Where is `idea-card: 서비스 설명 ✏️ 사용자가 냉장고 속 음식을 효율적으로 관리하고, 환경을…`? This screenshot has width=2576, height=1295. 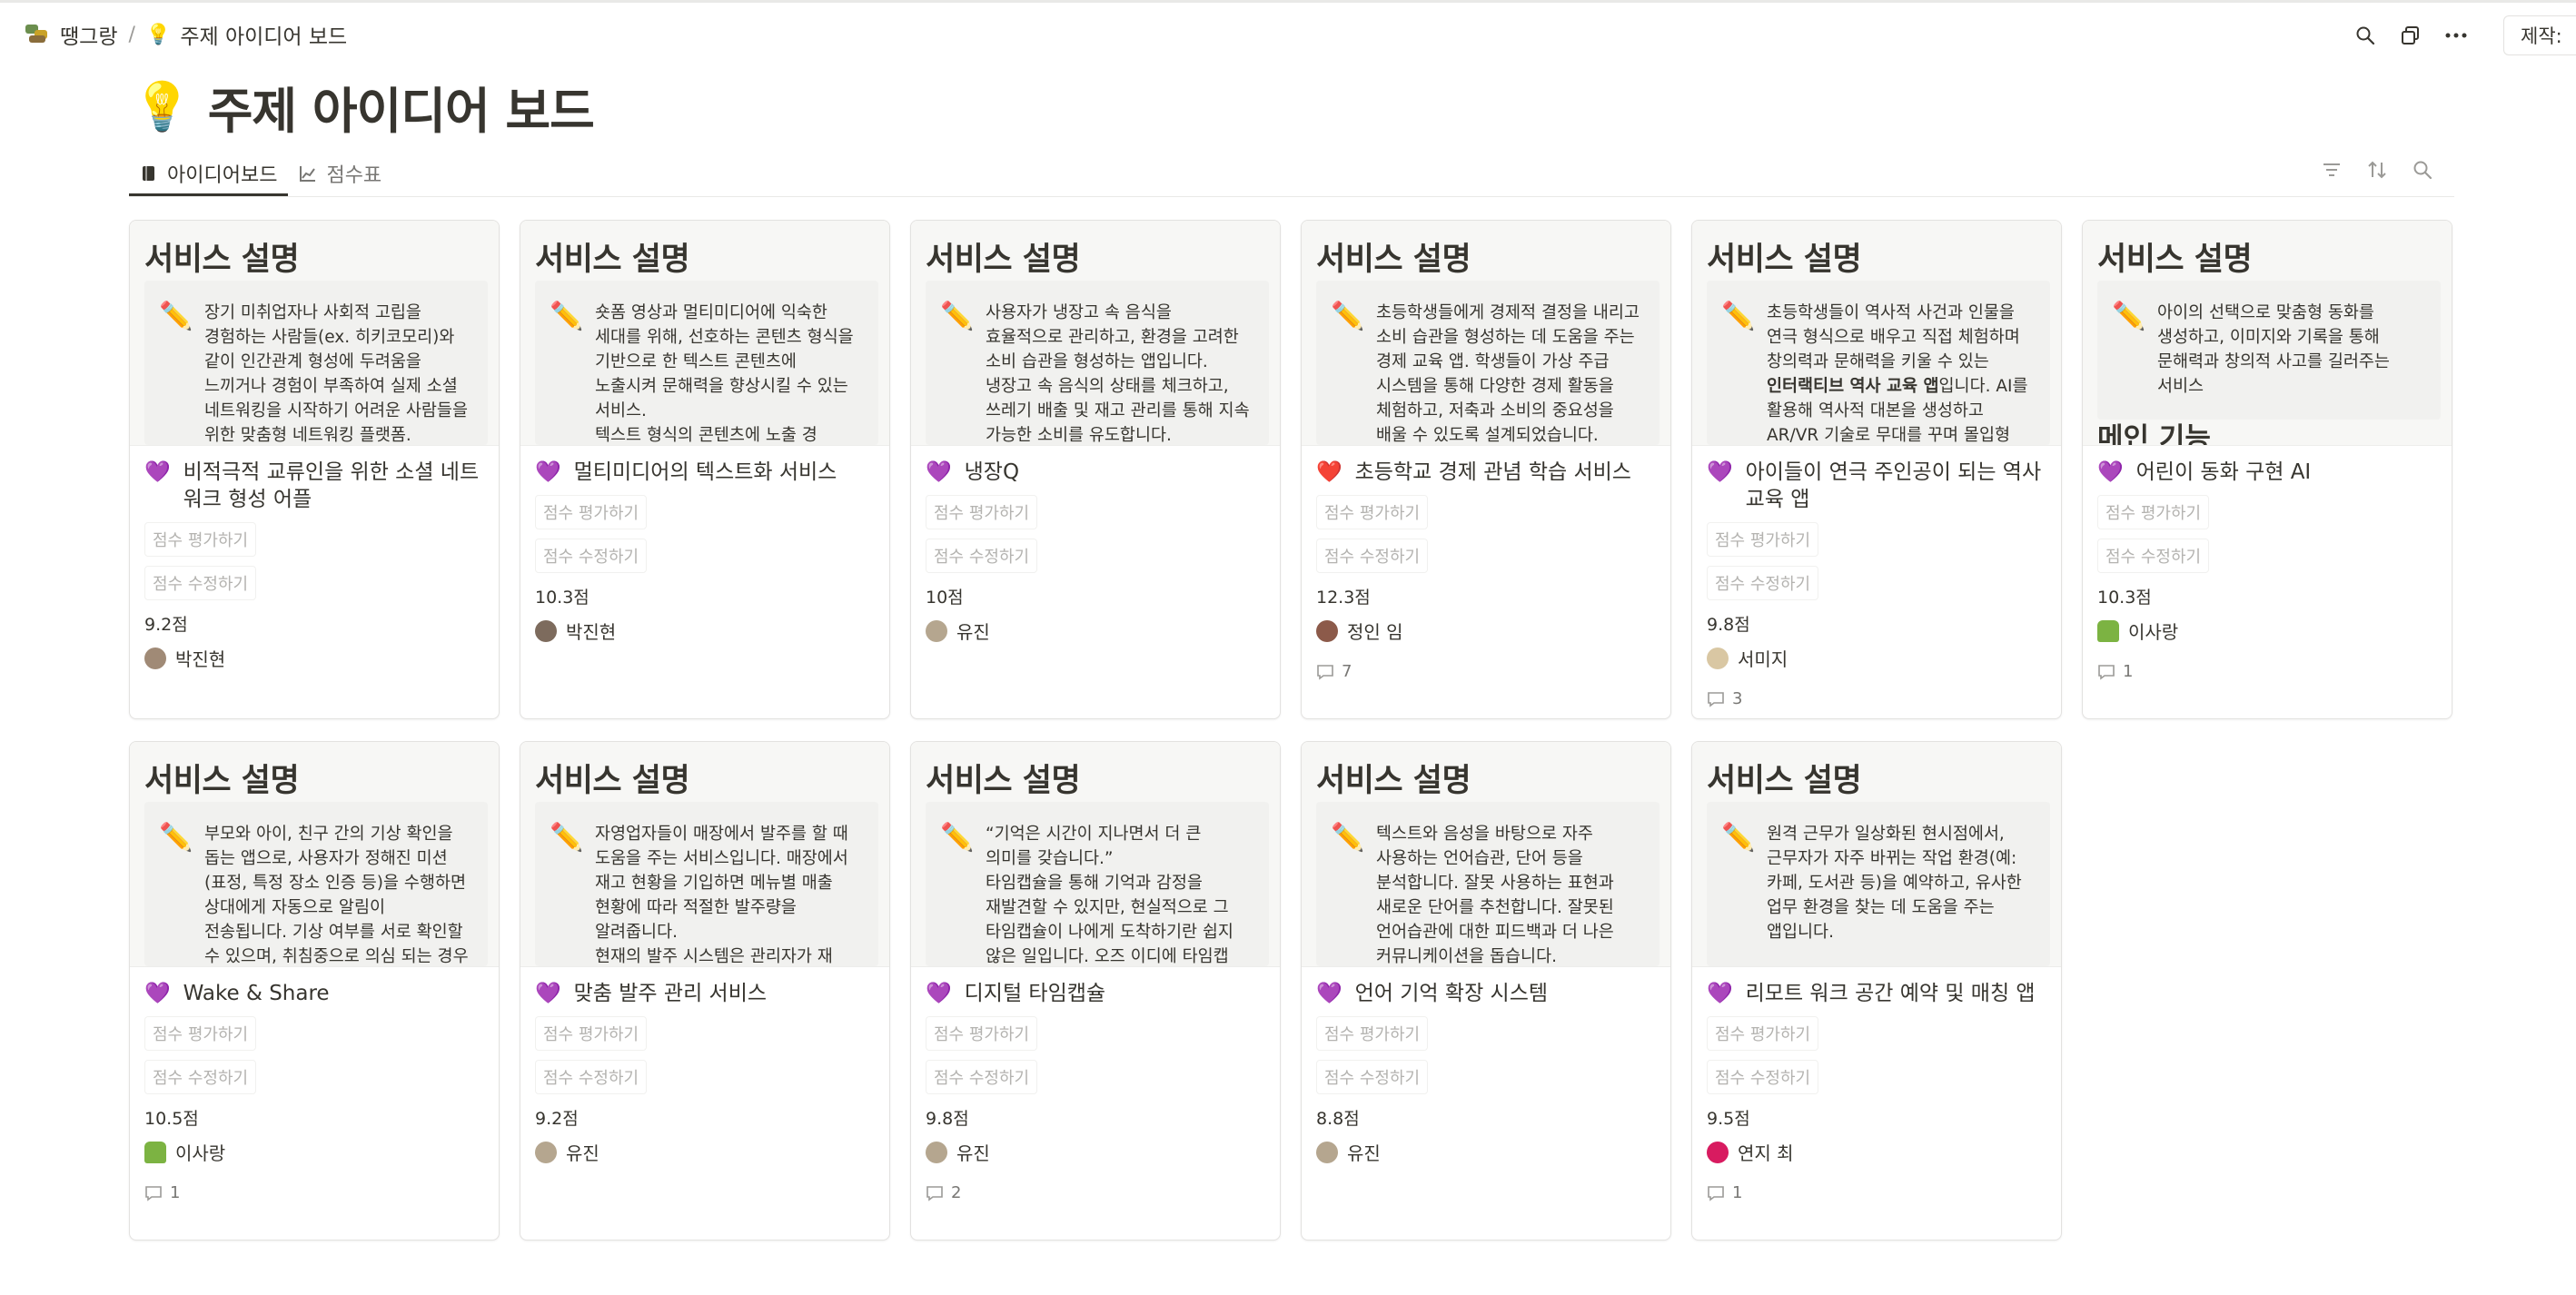 idea-card: 서비스 설명 ✏️ 사용자가 냉장고 속 음식을 효율적으로 관리하고, 환경을… is located at coordinates (1095, 470).